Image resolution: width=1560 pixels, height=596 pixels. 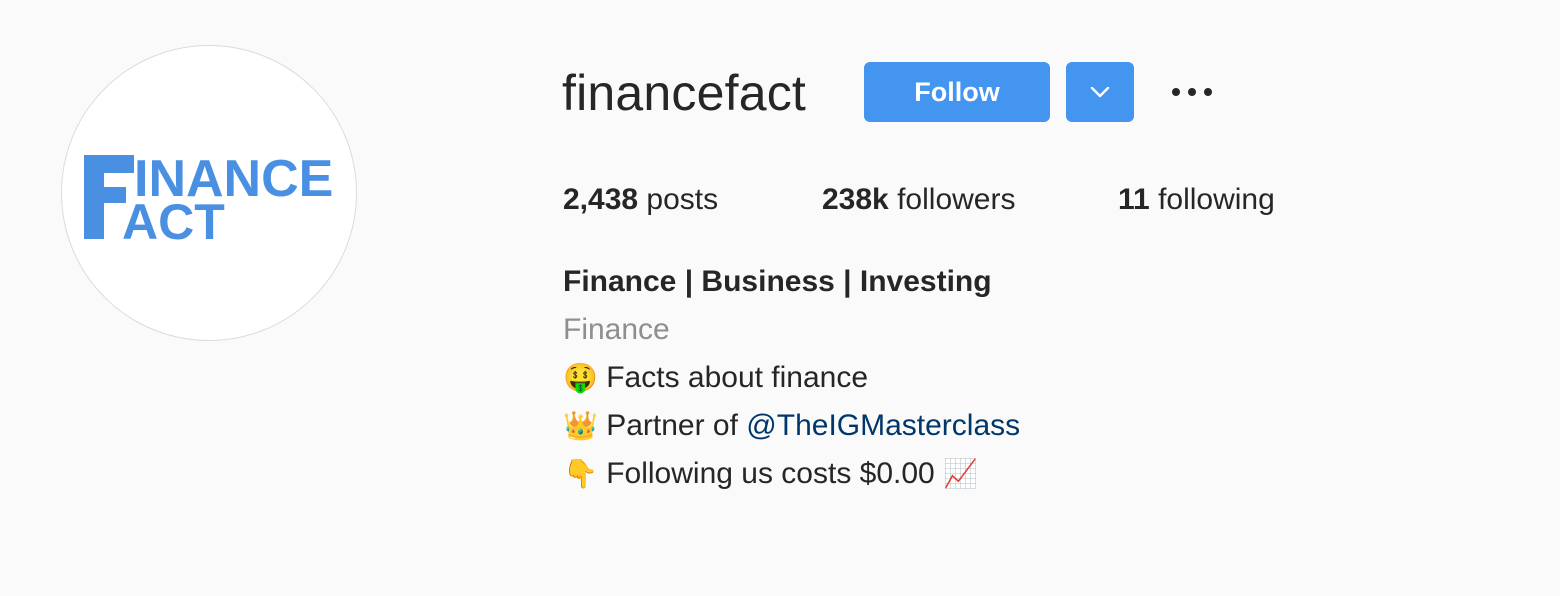 I want to click on more-options-icon, so click(x=1192, y=92).